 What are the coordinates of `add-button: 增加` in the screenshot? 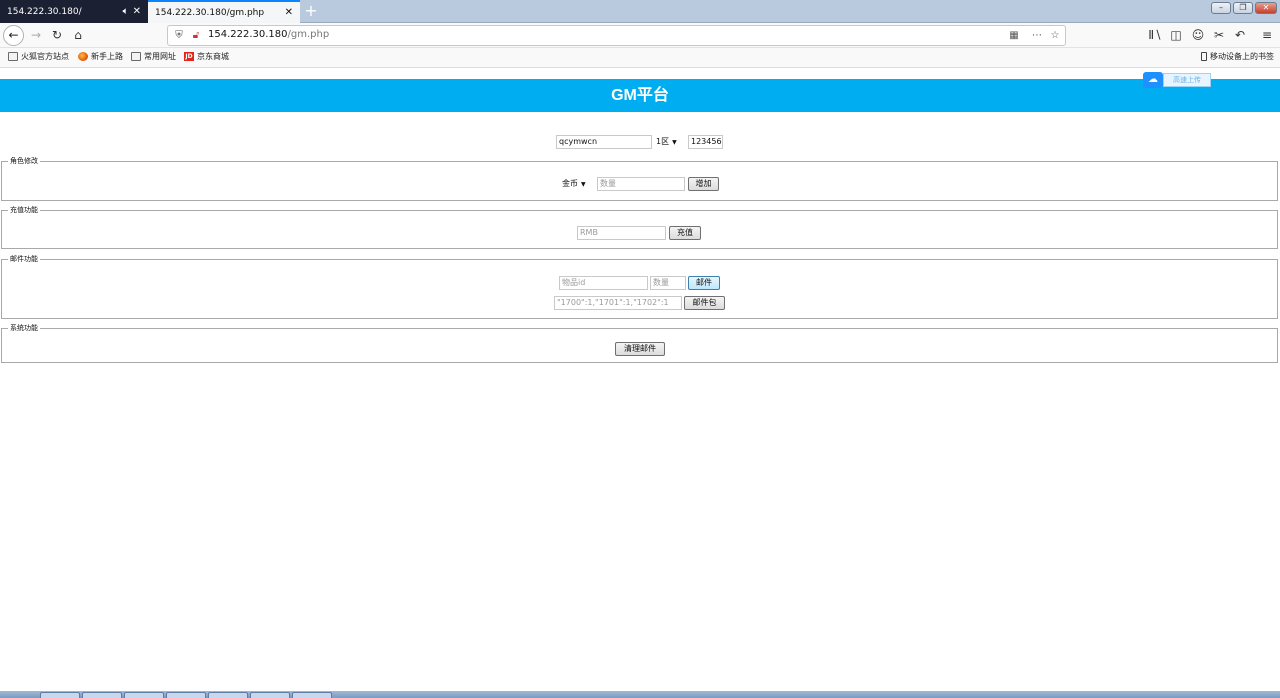 It's located at (703, 184).